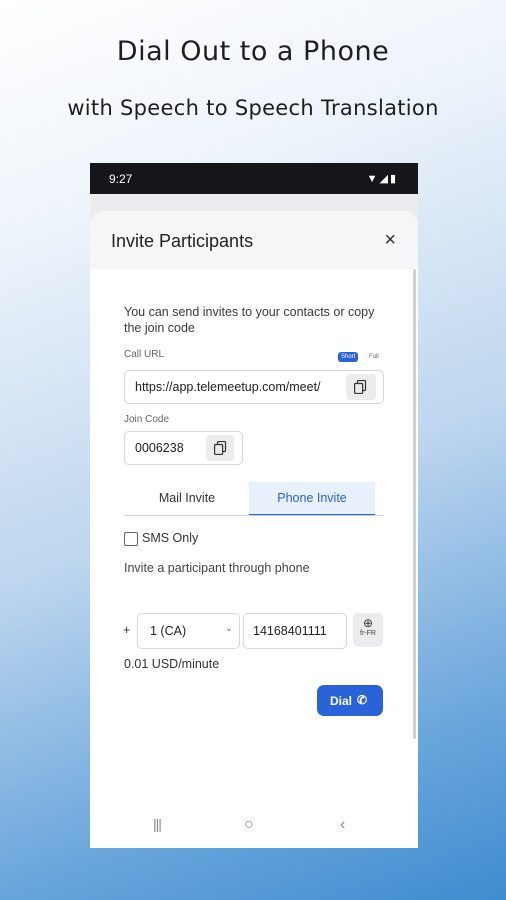  I want to click on home-icon: ○, so click(249, 825).